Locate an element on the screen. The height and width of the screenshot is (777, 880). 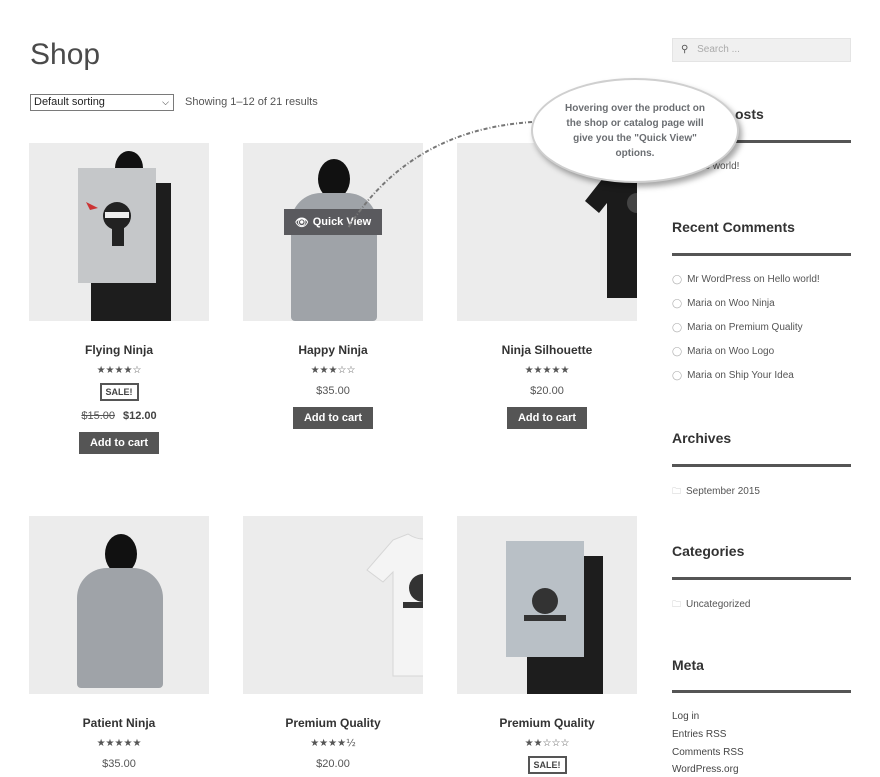
chevron-down-icon: ⌵ is located at coordinates (165, 102).